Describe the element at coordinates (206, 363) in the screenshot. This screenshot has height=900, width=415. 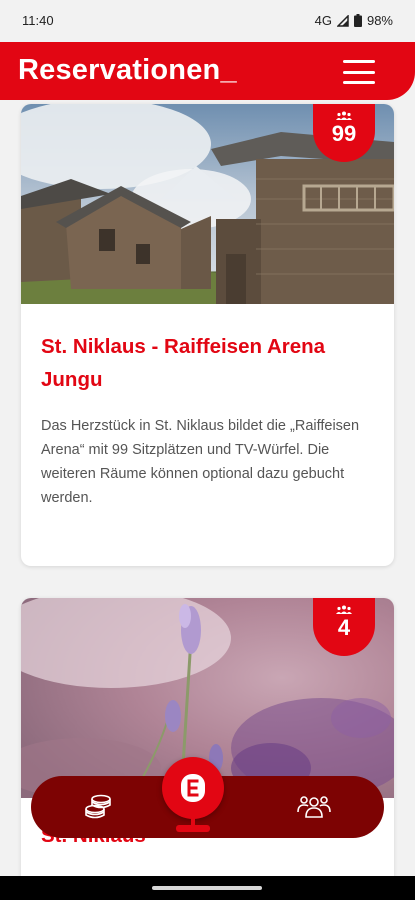
I see `room-title: St. Niklaus - Raiffeisen Arena Jungu` at that location.